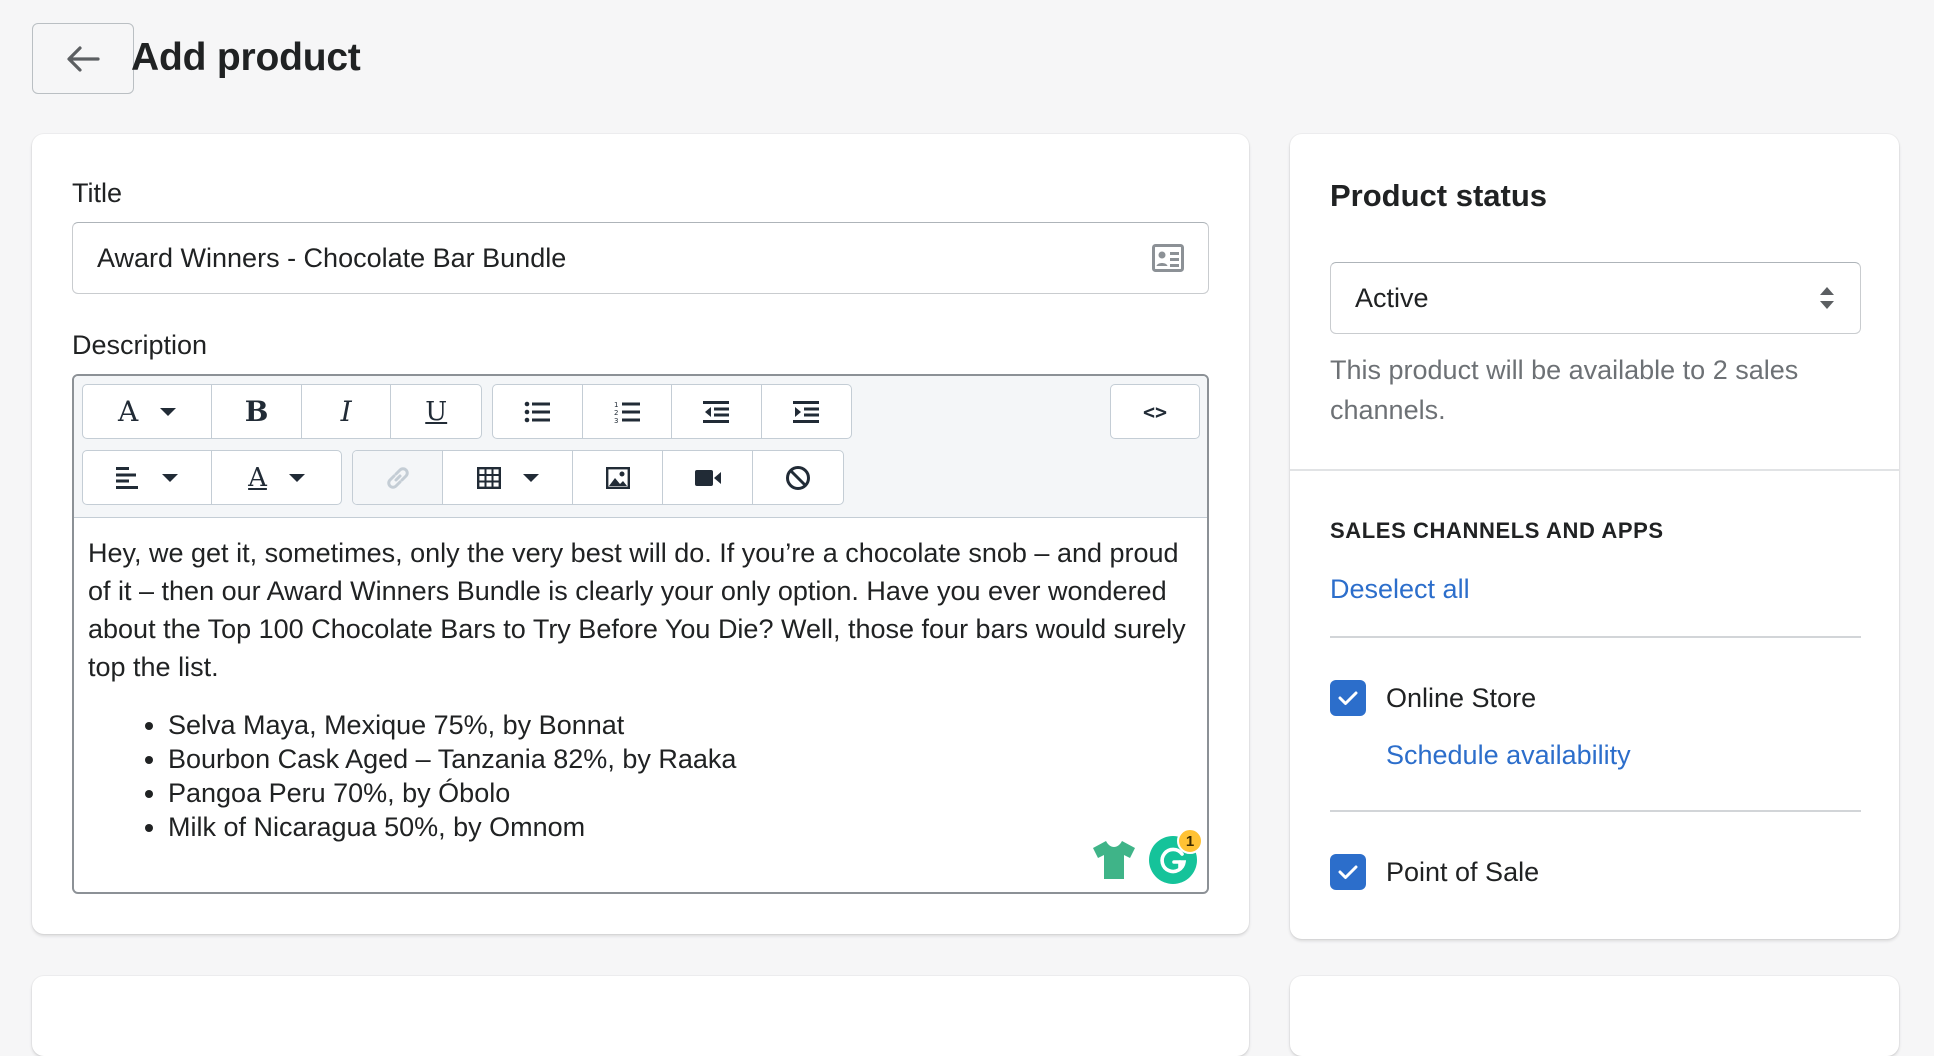 This screenshot has height=1056, width=1934. Describe the element at coordinates (616, 405) in the screenshot. I see `svg-text: 1` at that location.